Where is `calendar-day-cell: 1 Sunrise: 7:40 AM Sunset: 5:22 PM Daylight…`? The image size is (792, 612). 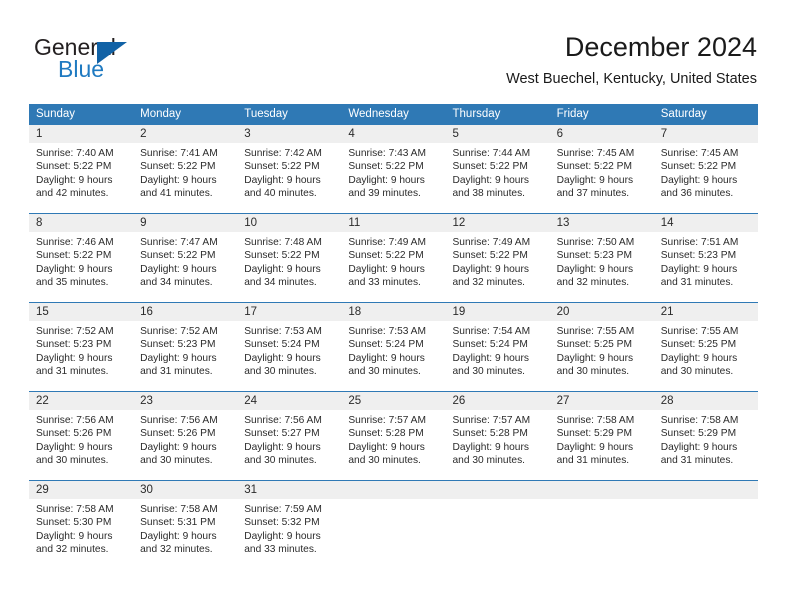 calendar-day-cell: 1 Sunrise: 7:40 AM Sunset: 5:22 PM Daylight… is located at coordinates (81, 169).